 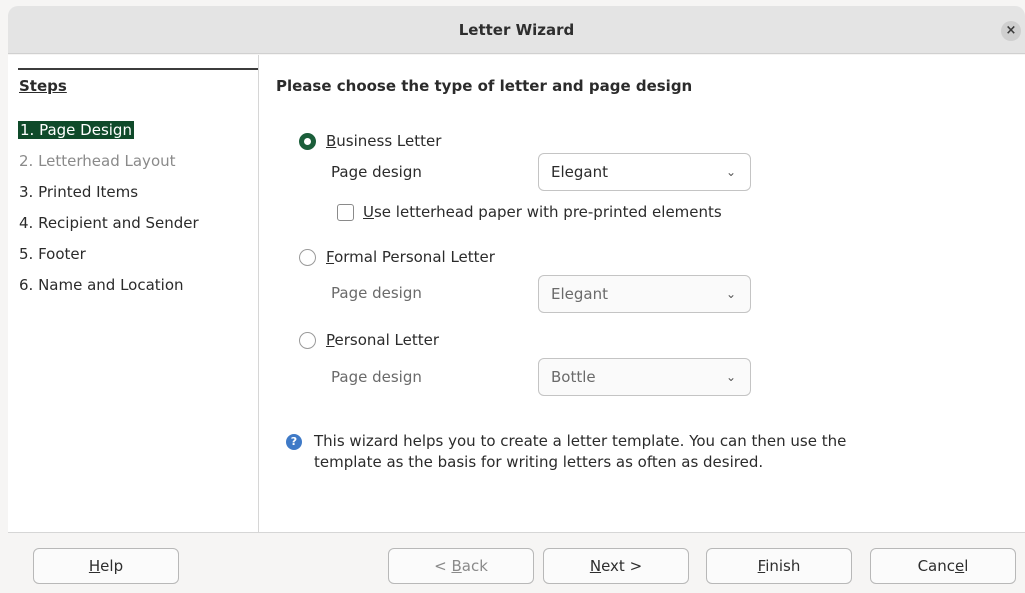 What do you see at coordinates (307, 257) in the screenshot?
I see `formal-personal-letter-radio` at bounding box center [307, 257].